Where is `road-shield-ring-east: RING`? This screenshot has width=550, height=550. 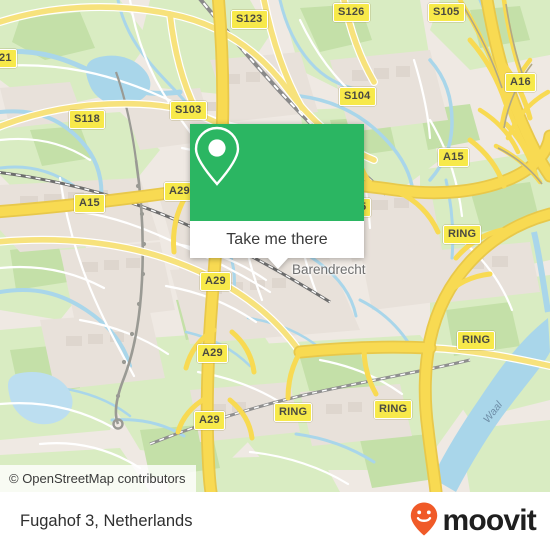 road-shield-ring-east: RING is located at coordinates (476, 340).